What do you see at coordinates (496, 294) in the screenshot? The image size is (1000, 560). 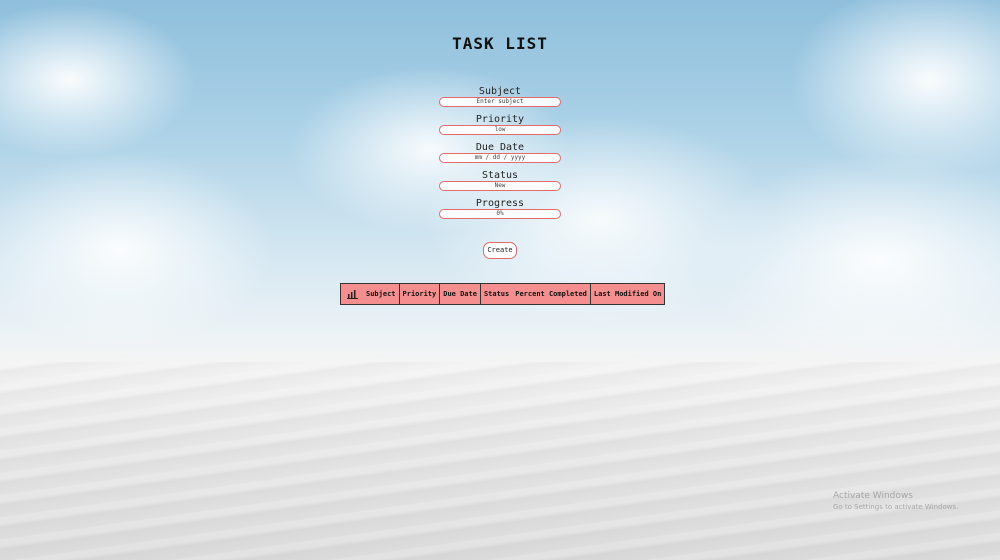 I see `column-header-status: Status` at bounding box center [496, 294].